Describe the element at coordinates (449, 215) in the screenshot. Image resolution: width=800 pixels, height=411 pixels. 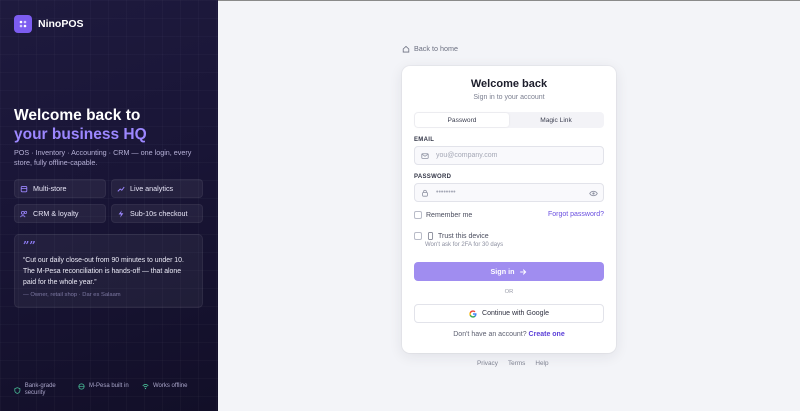
I see `remember-me-label: Remember me` at that location.